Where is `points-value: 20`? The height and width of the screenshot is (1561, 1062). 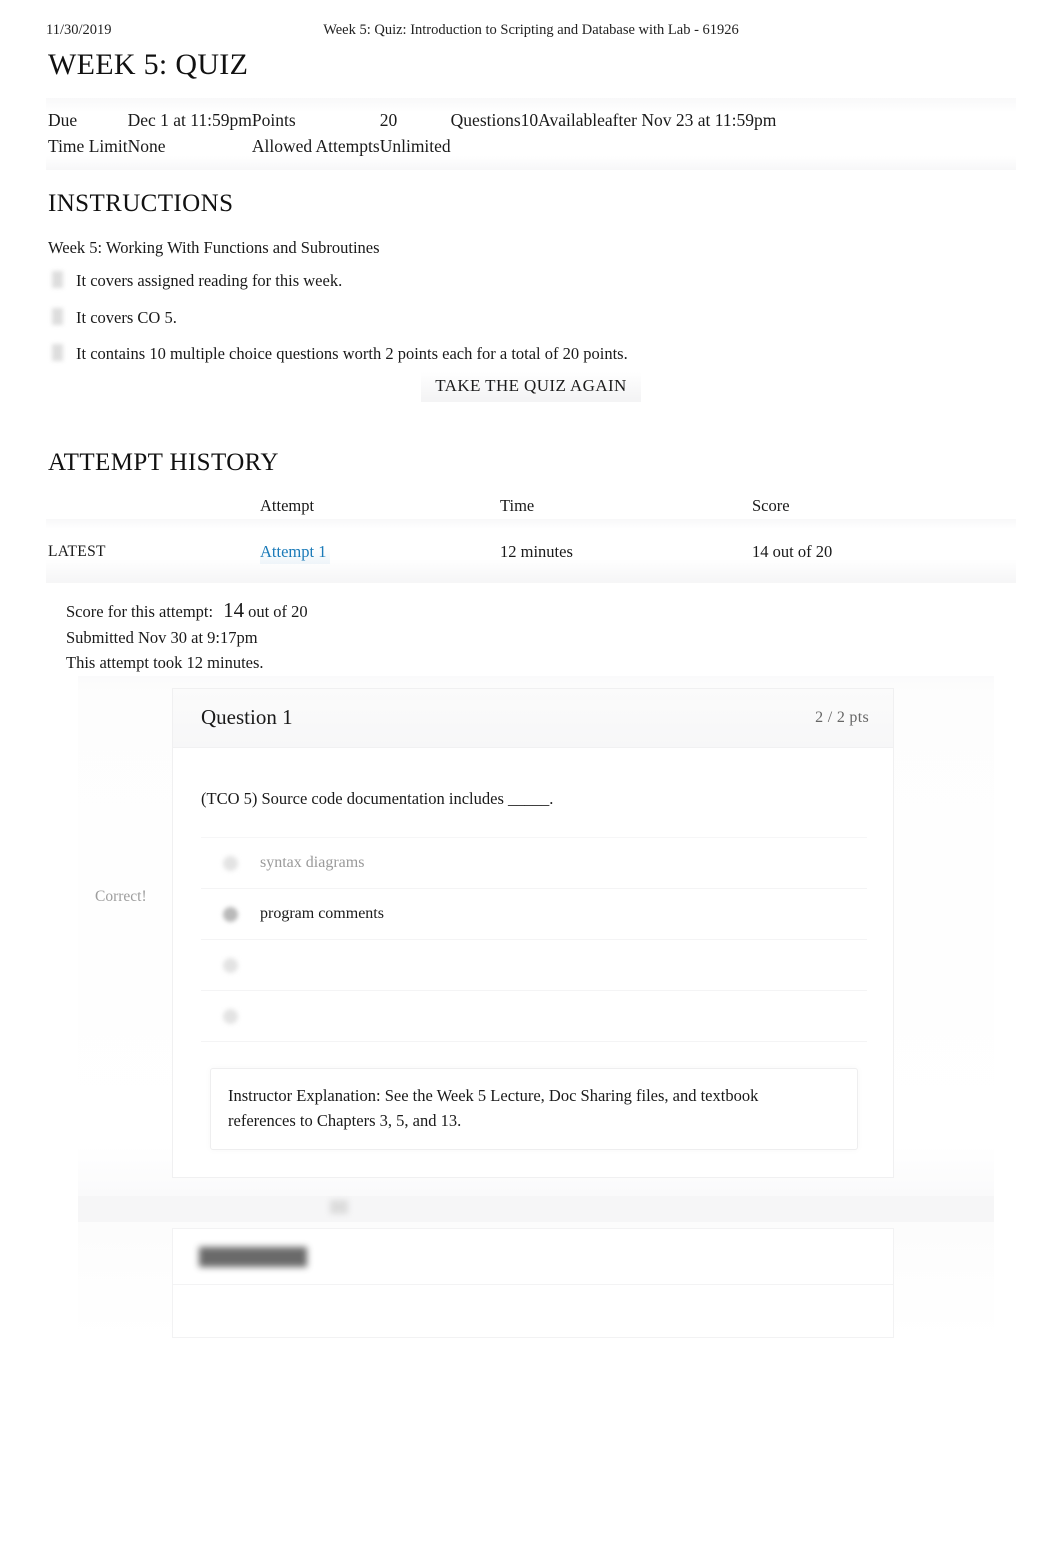 points-value: 20 is located at coordinates (388, 120).